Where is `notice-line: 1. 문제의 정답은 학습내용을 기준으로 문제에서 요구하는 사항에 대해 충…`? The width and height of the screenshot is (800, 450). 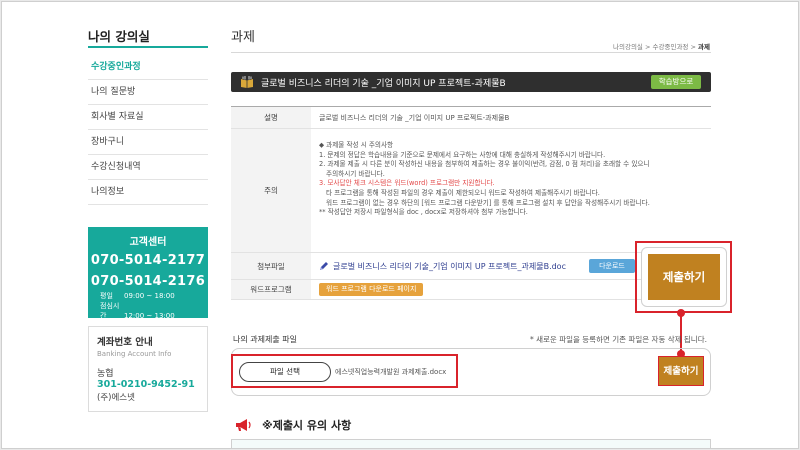
notice-line: 1. 문제의 정답은 학습내용을 기준으로 문제에서 요구하는 사항에 대해 충… is located at coordinates (462, 154).